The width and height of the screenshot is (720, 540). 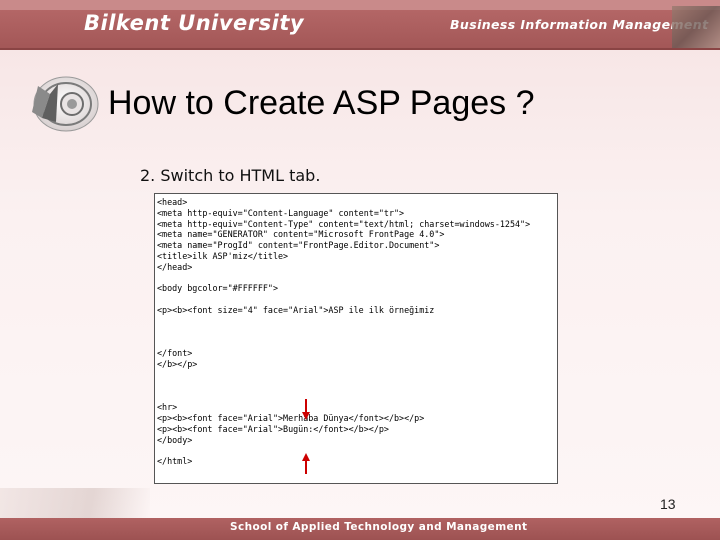 I want to click on campus-photo, so click(x=696, y=27).